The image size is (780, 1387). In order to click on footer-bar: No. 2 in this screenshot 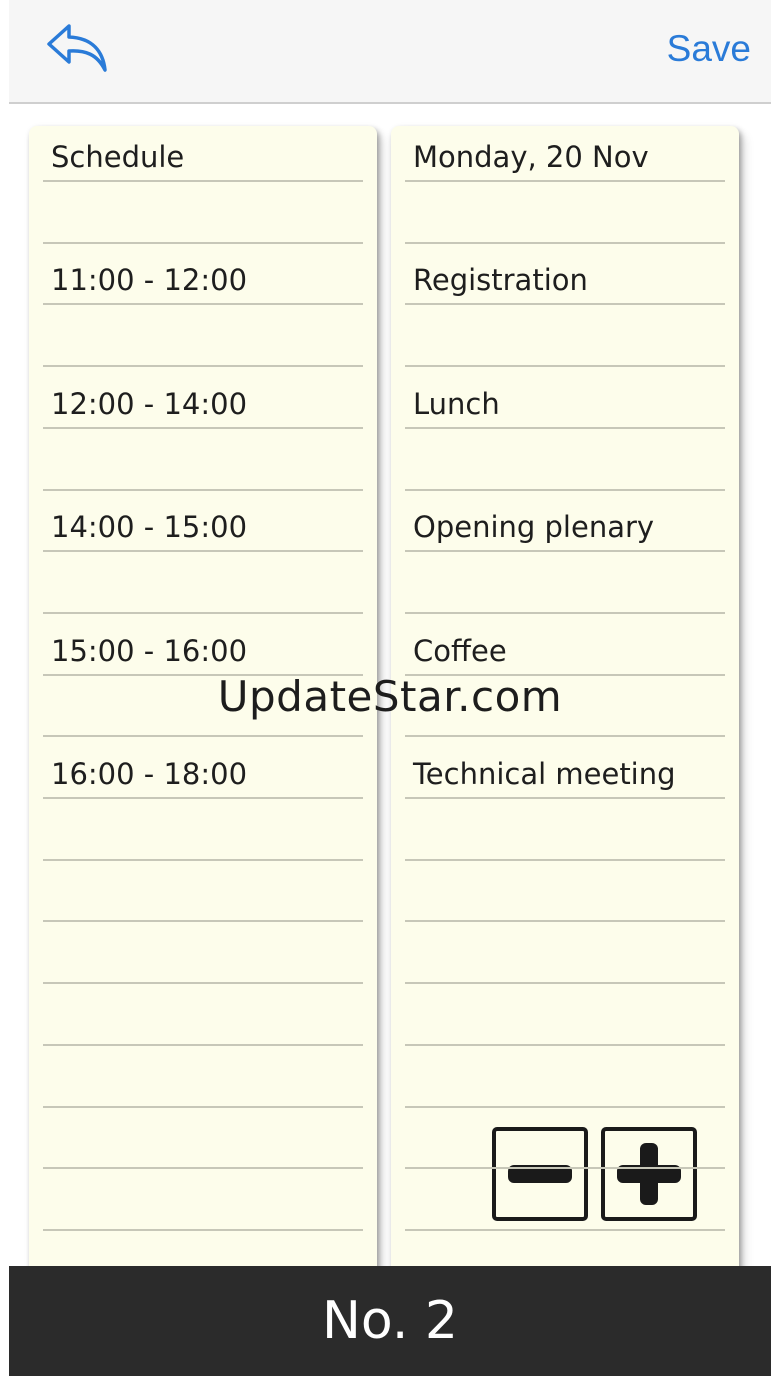, I will do `click(390, 1321)`.